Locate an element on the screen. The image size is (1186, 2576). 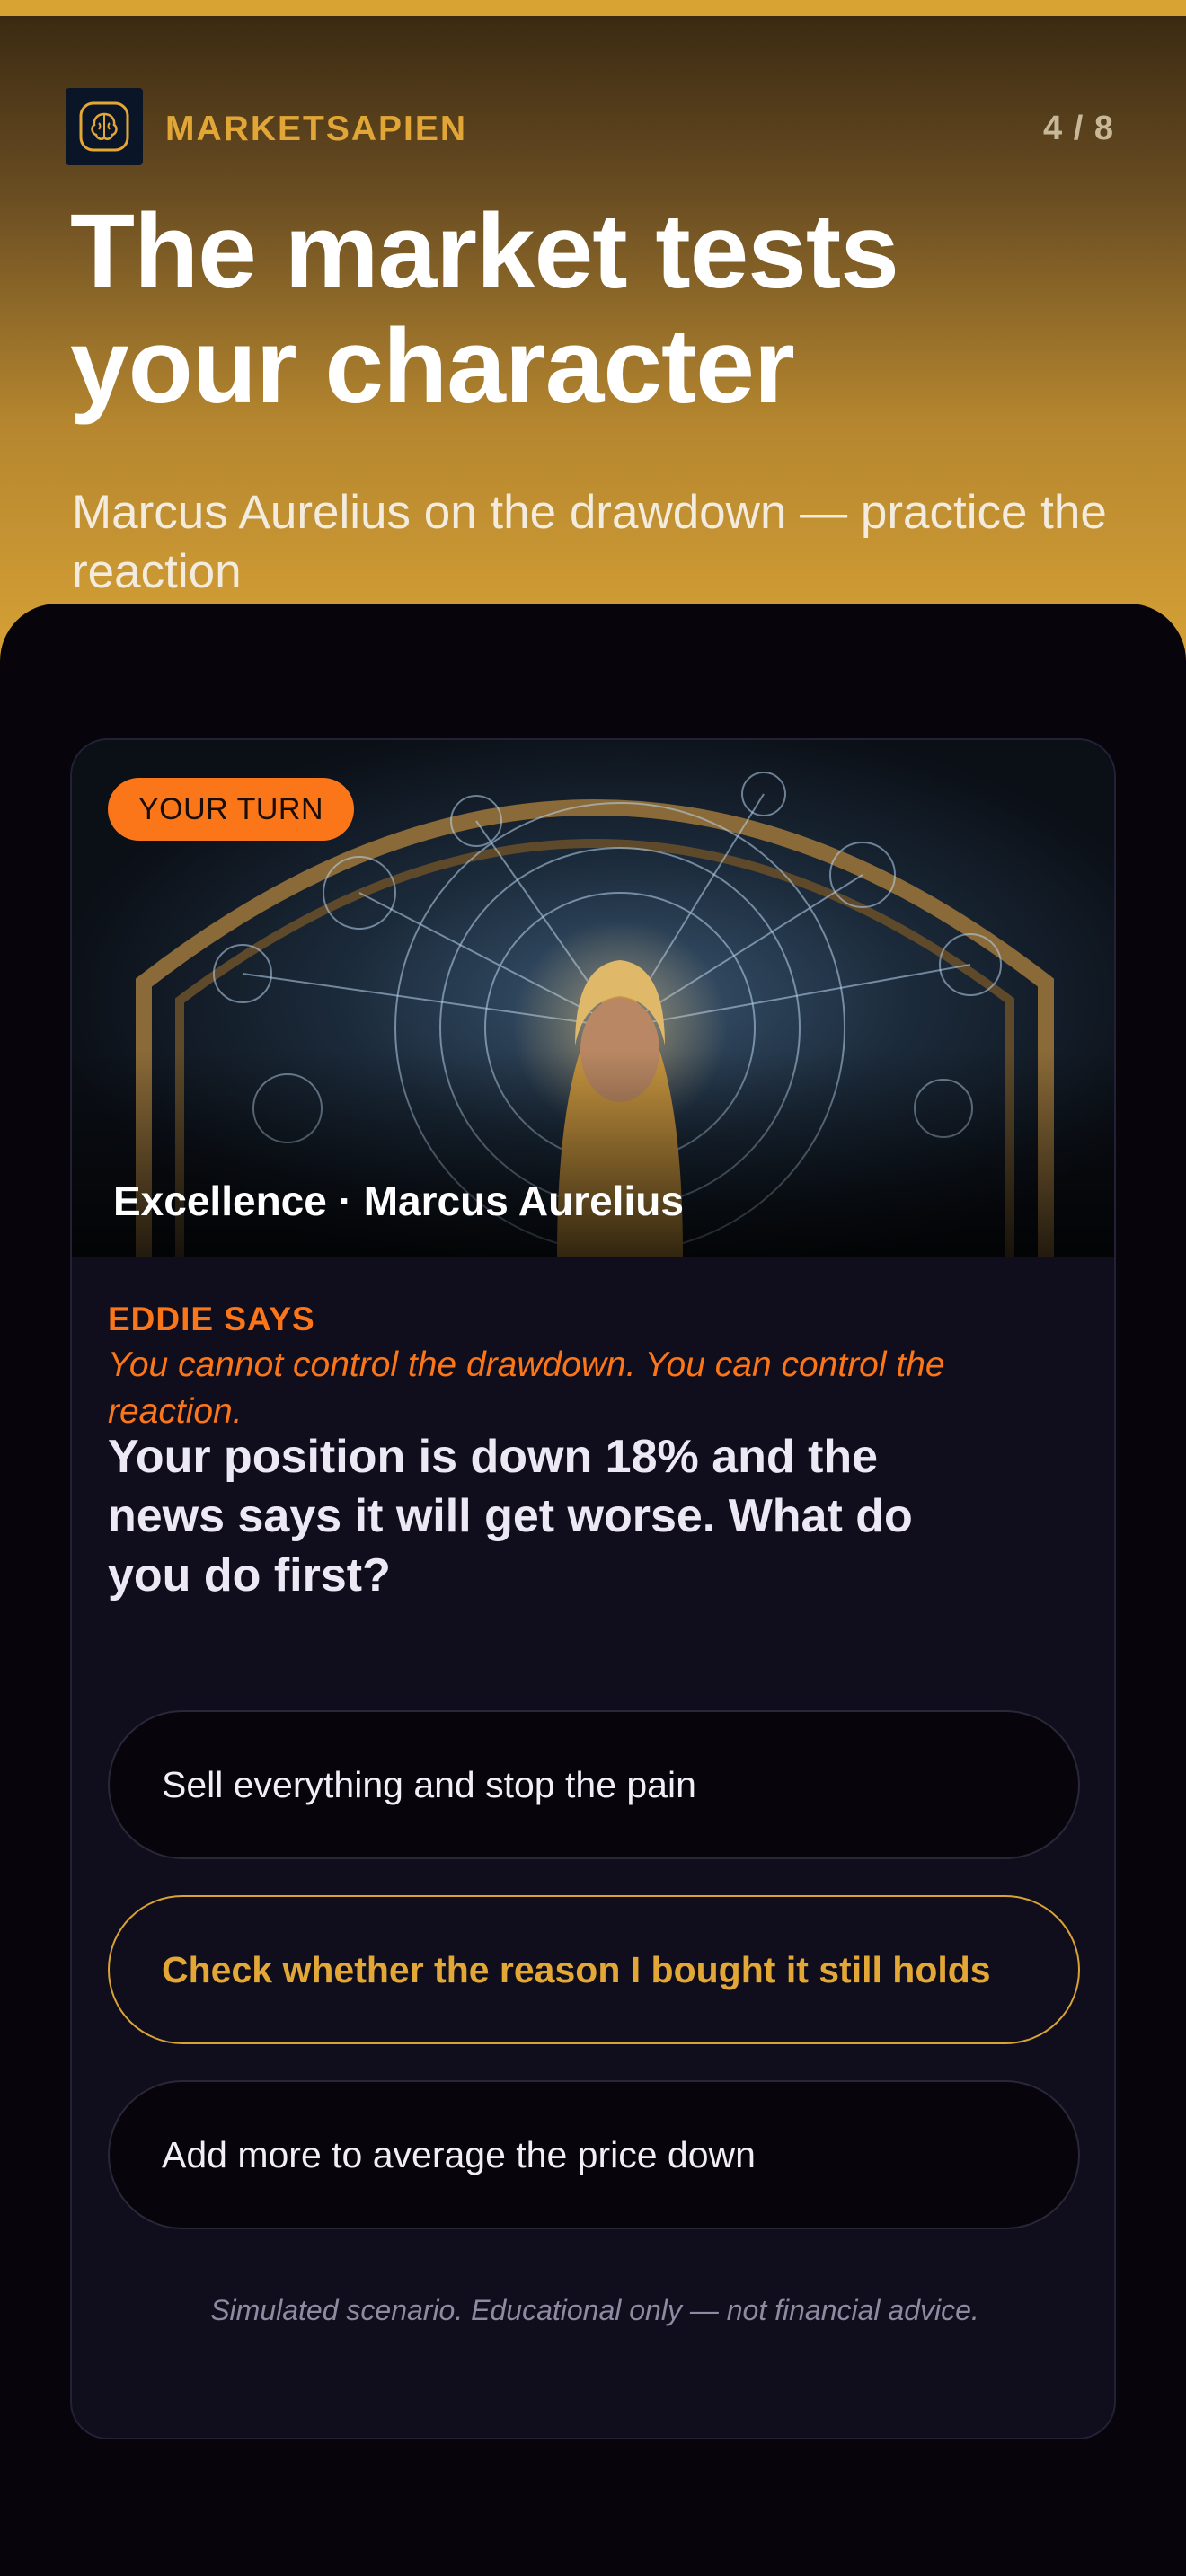
answer-option-sell: Sell everything and stop the pain is located at coordinates (594, 1784).